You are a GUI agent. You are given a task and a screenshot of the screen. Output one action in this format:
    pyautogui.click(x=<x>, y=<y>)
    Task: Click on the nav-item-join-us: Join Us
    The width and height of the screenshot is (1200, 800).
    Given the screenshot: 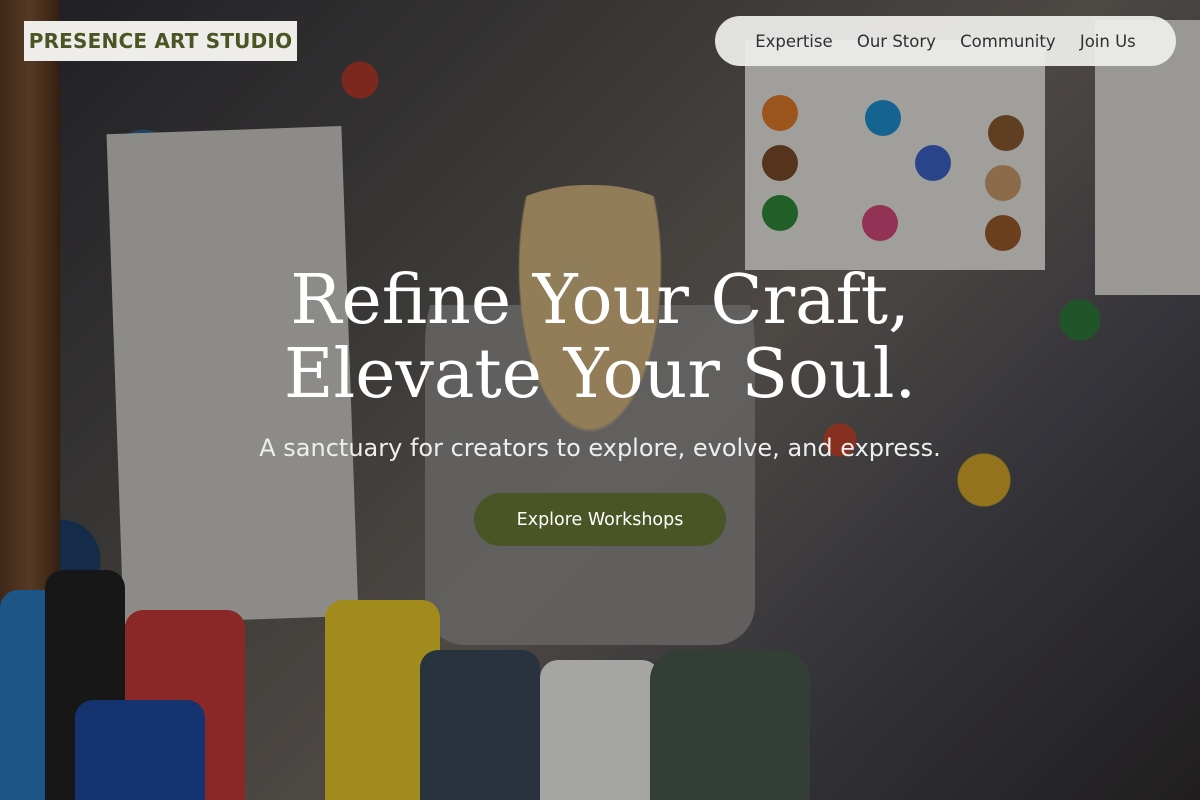 What is the action you would take?
    pyautogui.click(x=1108, y=41)
    